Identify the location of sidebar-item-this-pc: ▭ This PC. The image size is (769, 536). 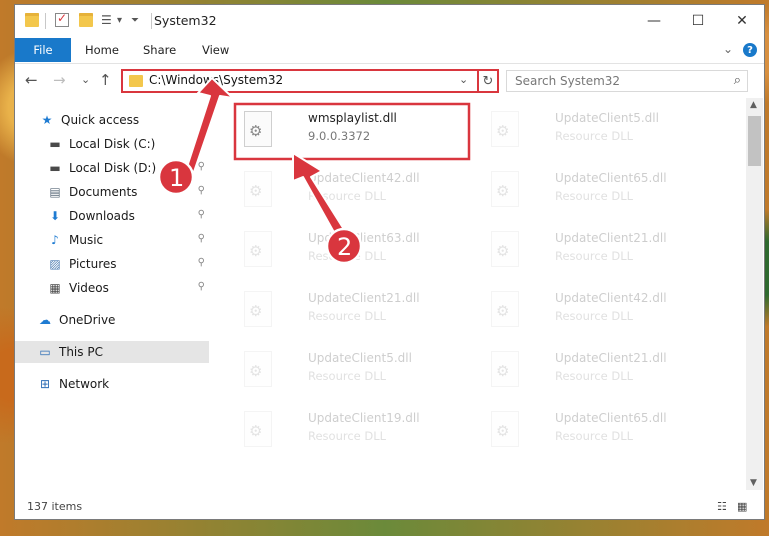
(112, 352).